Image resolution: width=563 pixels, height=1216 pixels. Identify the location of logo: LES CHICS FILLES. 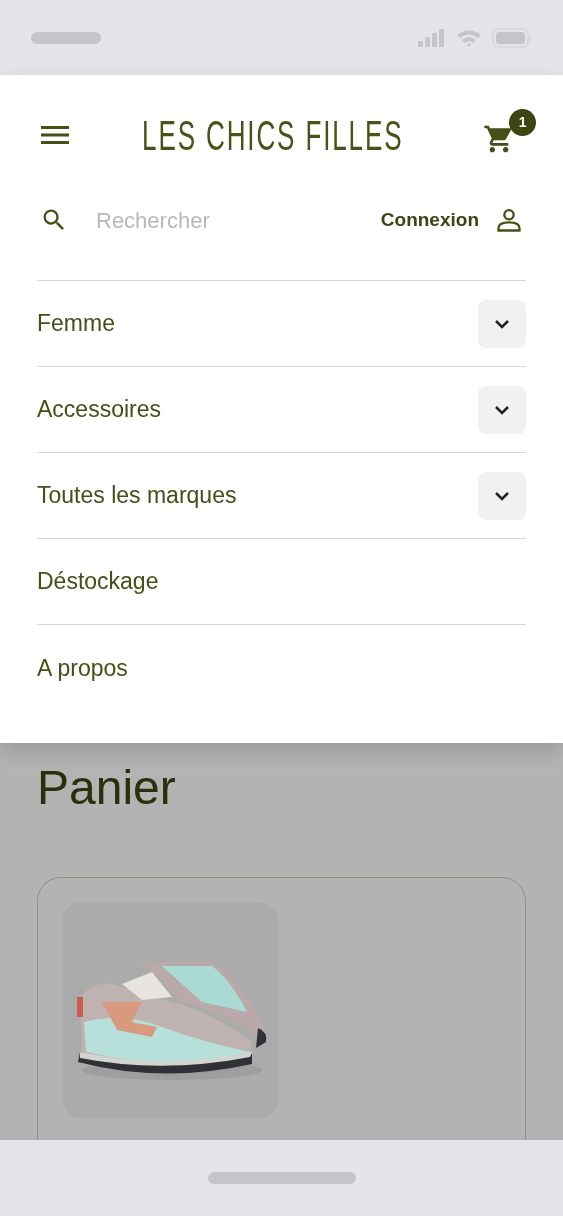
(272, 135).